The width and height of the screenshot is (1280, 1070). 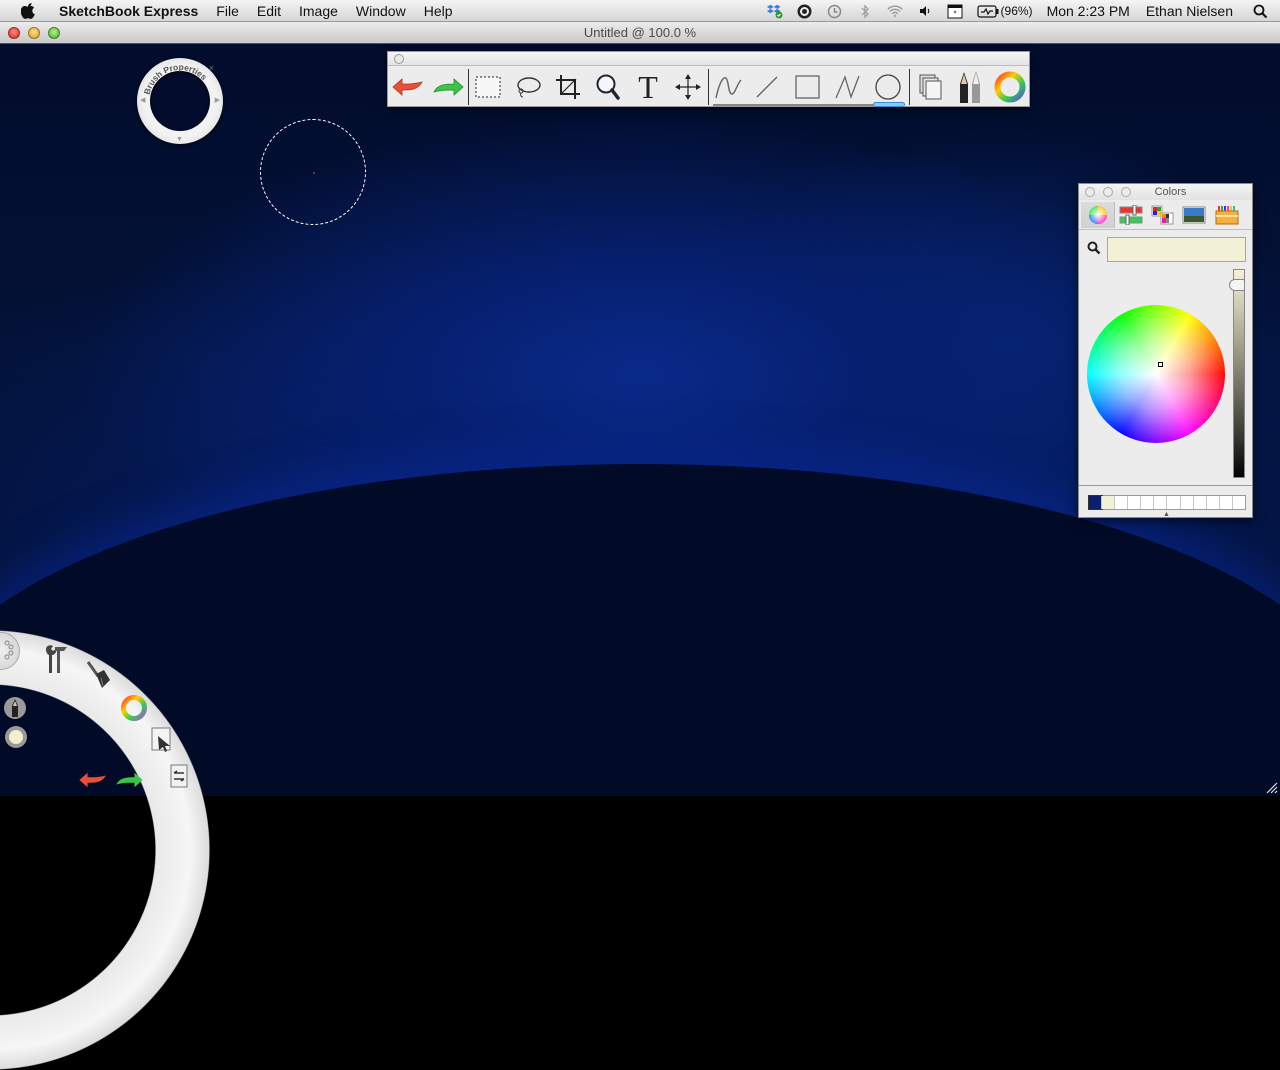 What do you see at coordinates (1176, 249) in the screenshot?
I see `color-search-input` at bounding box center [1176, 249].